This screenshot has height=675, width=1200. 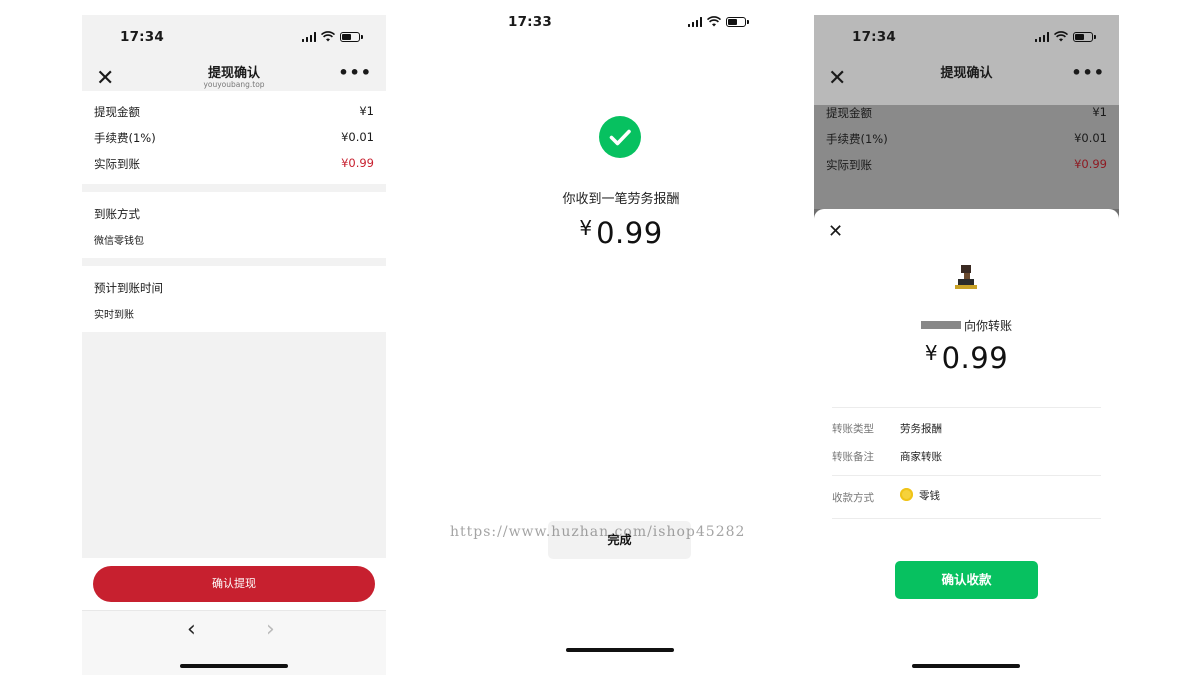 I want to click on avatar, so click(x=966, y=277).